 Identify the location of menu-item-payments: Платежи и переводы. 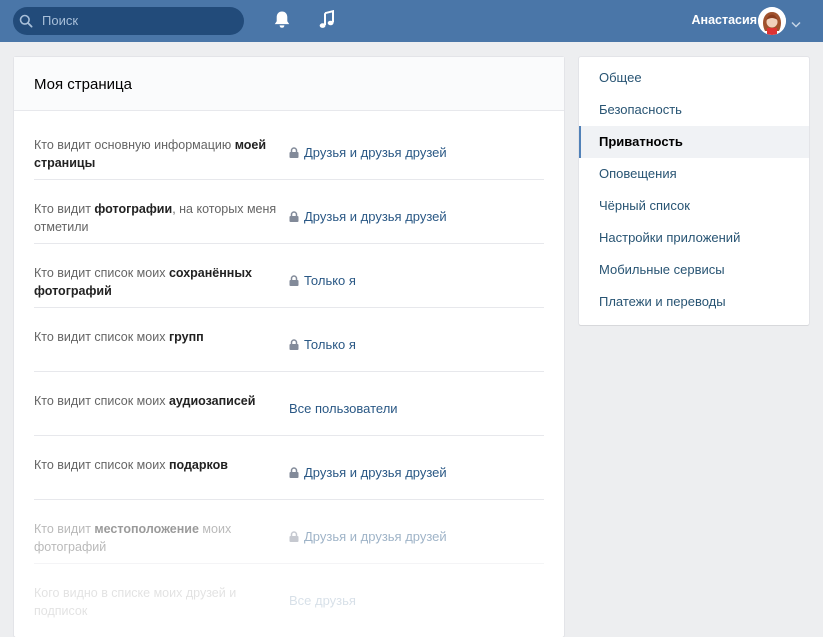
(694, 302).